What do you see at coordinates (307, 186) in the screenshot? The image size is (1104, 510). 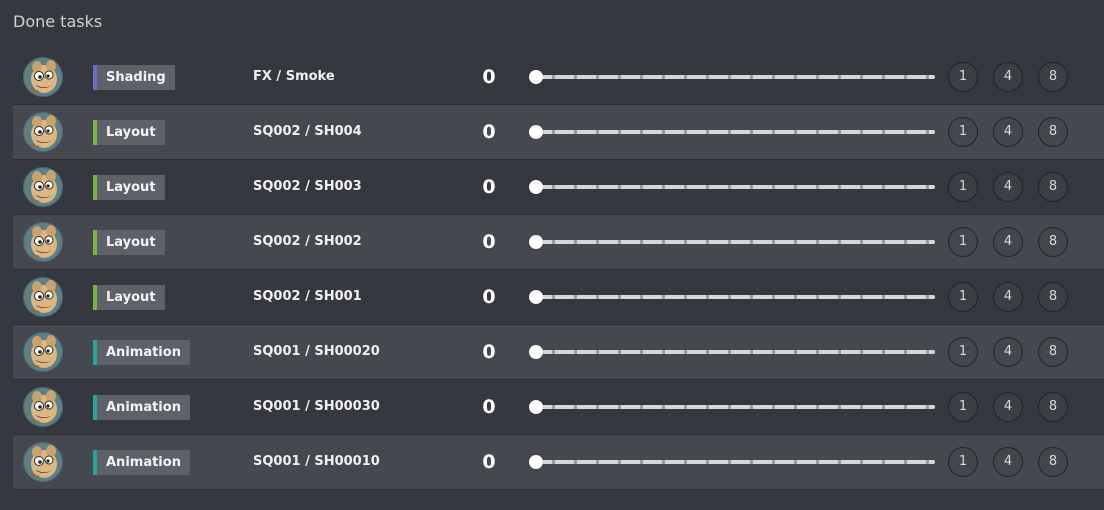 I see `entity-name: SQ002 / SH003` at bounding box center [307, 186].